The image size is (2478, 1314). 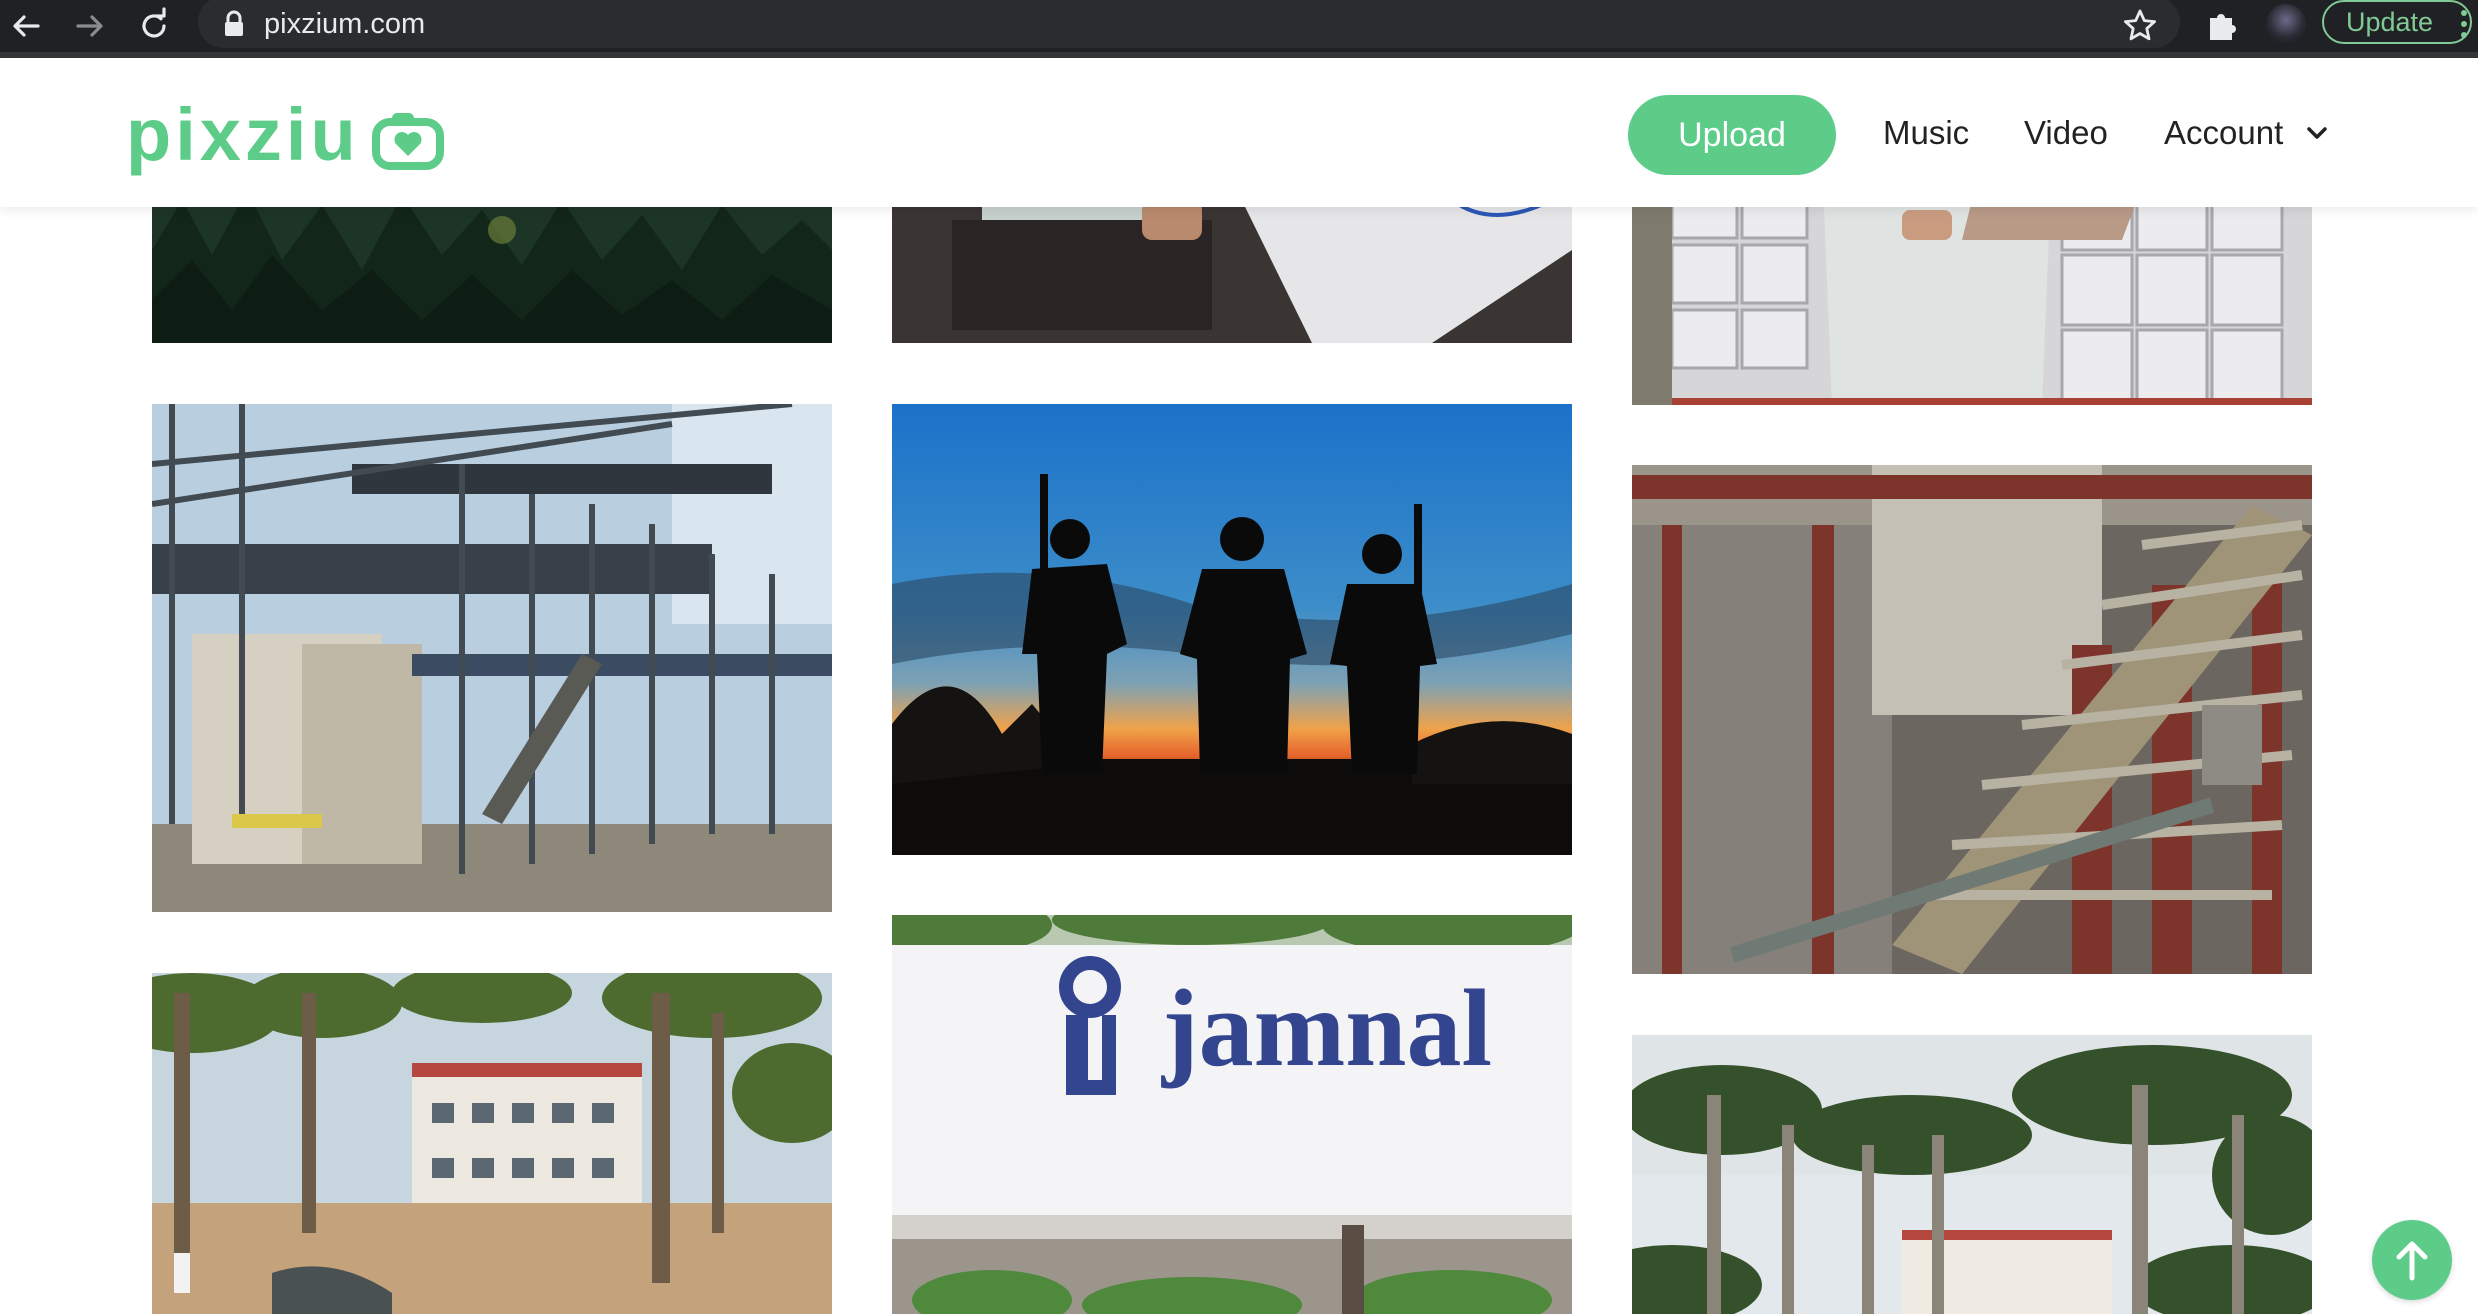 I want to click on lock-icon, so click(x=234, y=24).